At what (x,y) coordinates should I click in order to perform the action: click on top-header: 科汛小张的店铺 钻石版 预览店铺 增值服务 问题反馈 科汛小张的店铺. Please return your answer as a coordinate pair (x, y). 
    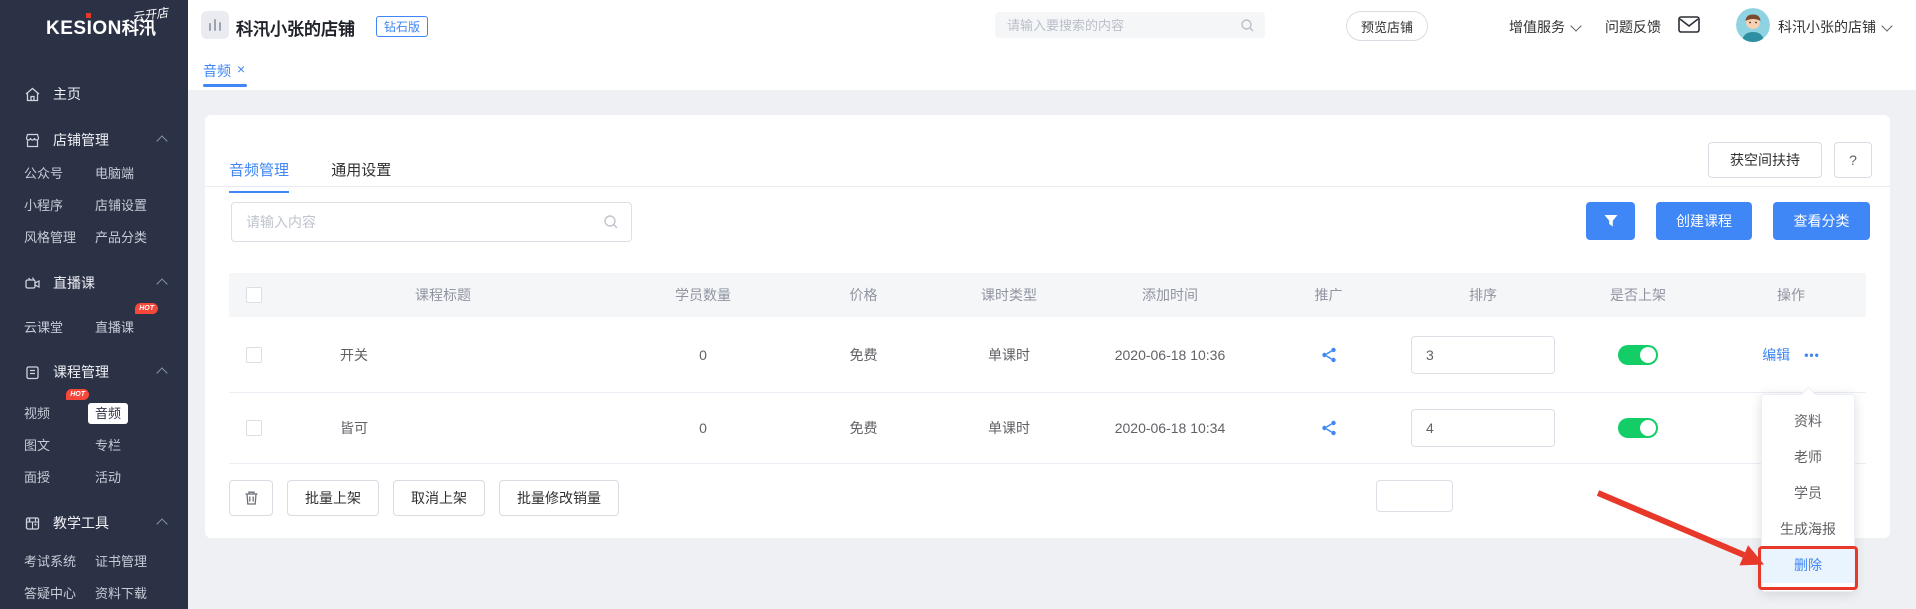
    Looking at the image, I should click on (1052, 25).